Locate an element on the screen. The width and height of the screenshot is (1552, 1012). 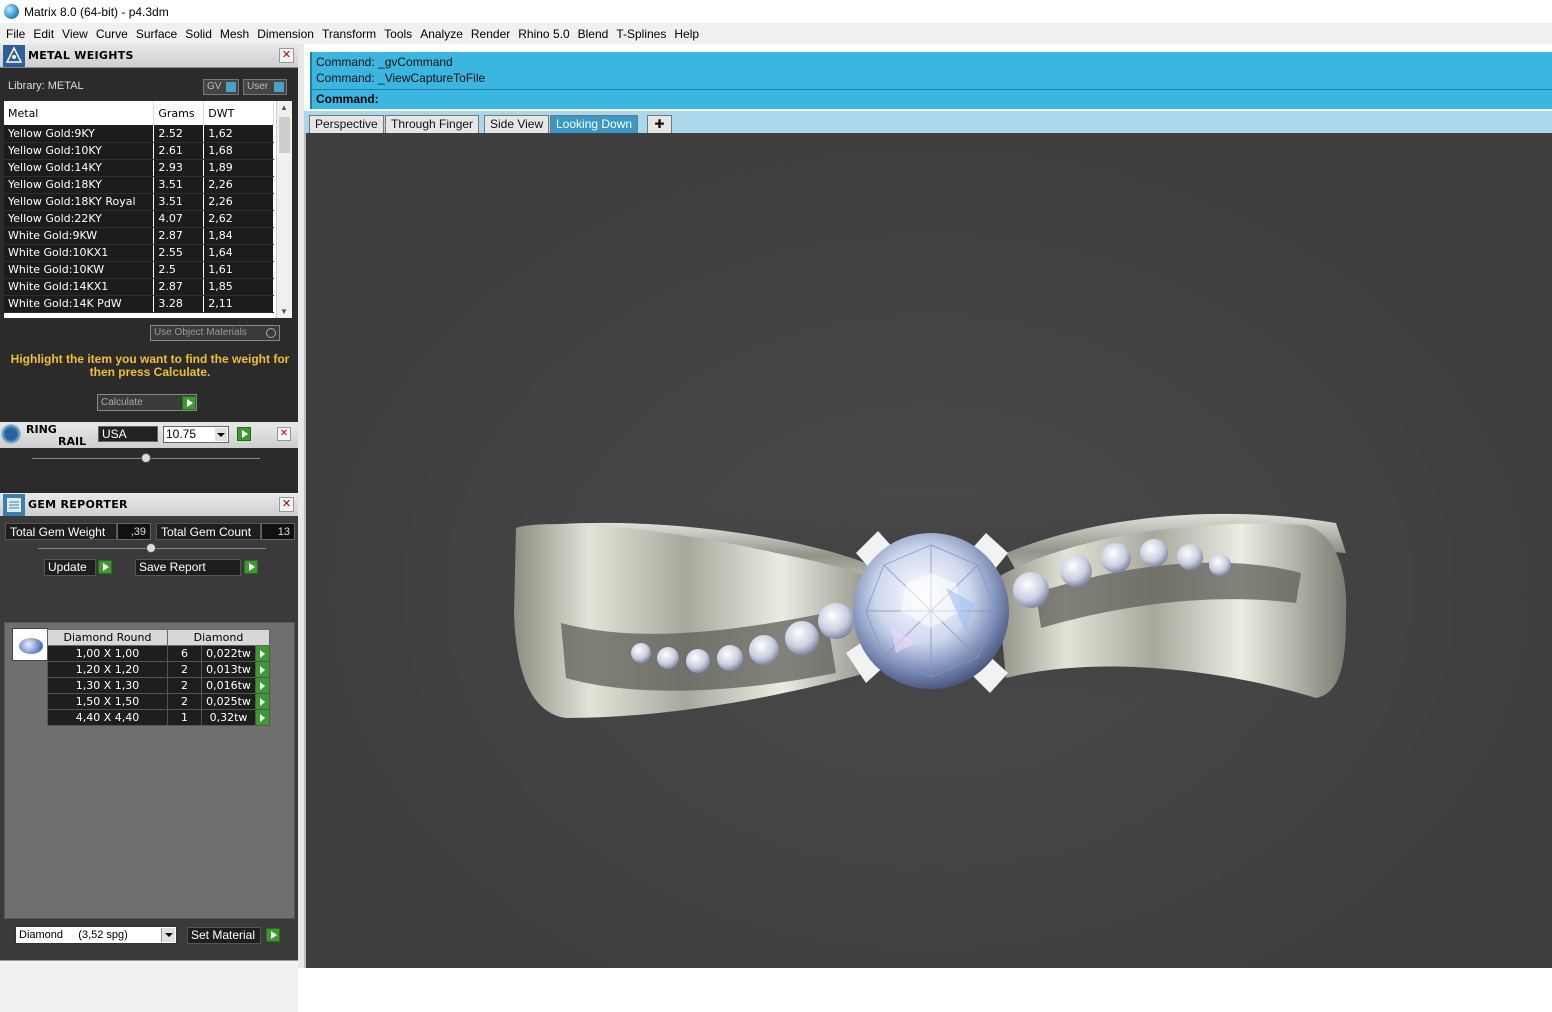
menu-blend: Blend is located at coordinates (593, 34).